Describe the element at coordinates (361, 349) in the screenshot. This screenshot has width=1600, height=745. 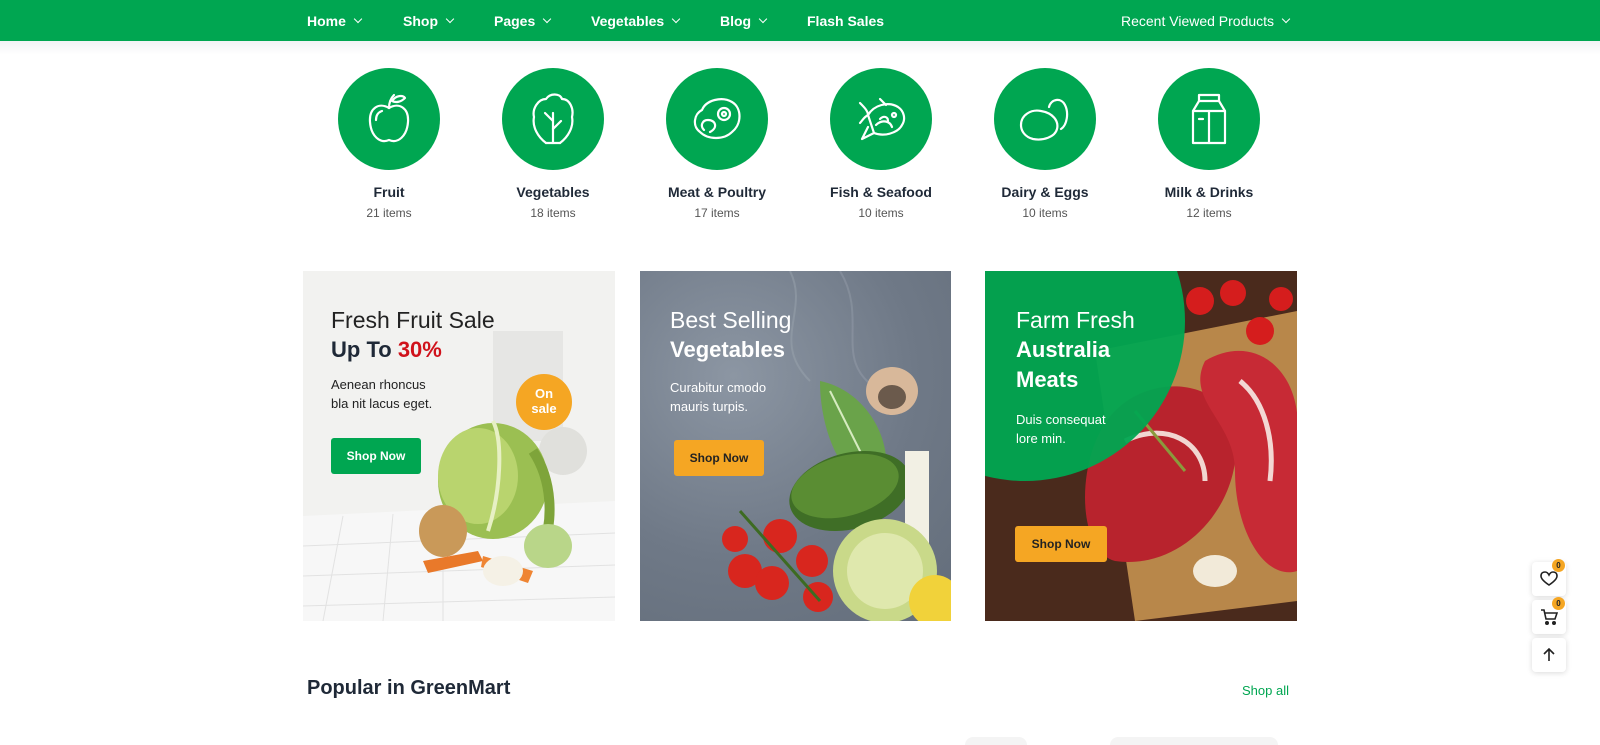
I see `banner-subtitle-text: Up To` at that location.